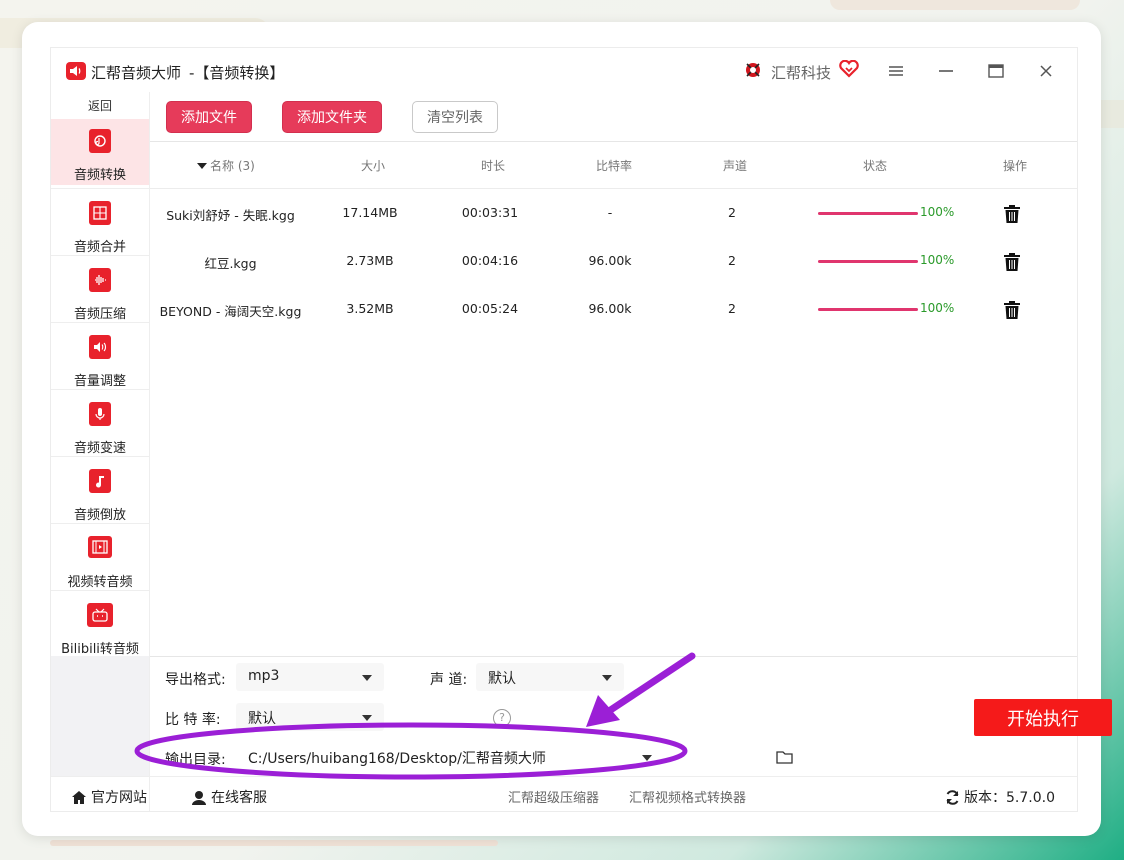 The image size is (1124, 860). I want to click on file-size: 17.14MB, so click(370, 212).